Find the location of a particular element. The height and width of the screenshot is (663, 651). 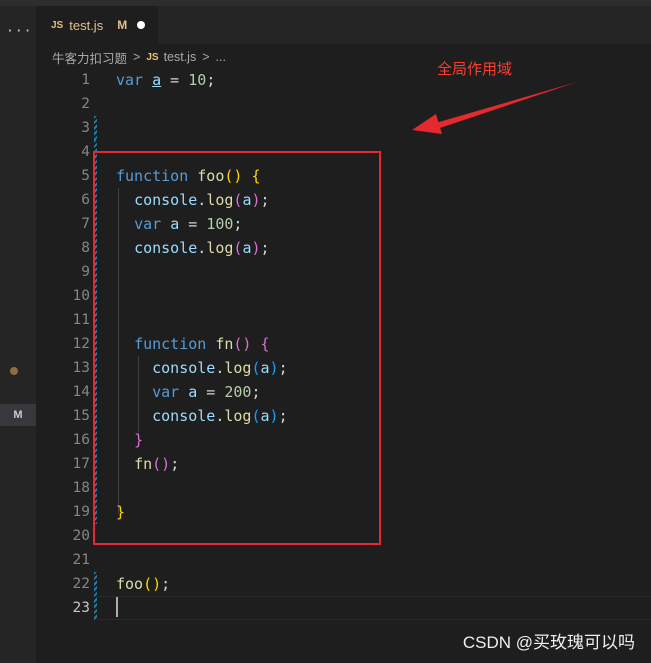

annotation-arrow-icon is located at coordinates (494, 108).